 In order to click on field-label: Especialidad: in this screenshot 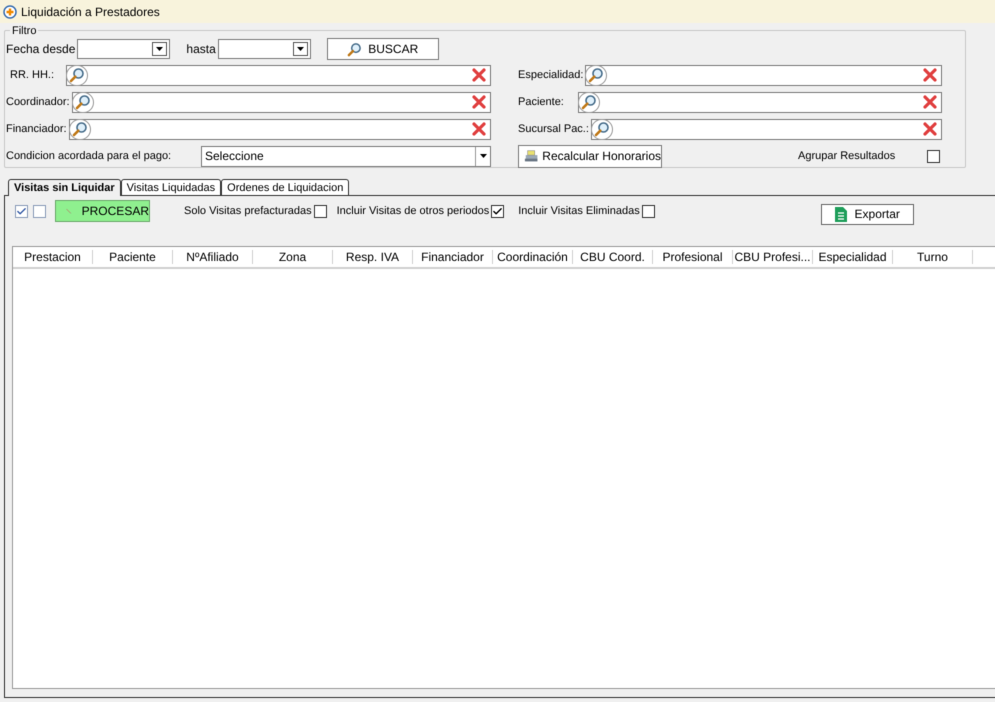, I will do `click(551, 75)`.